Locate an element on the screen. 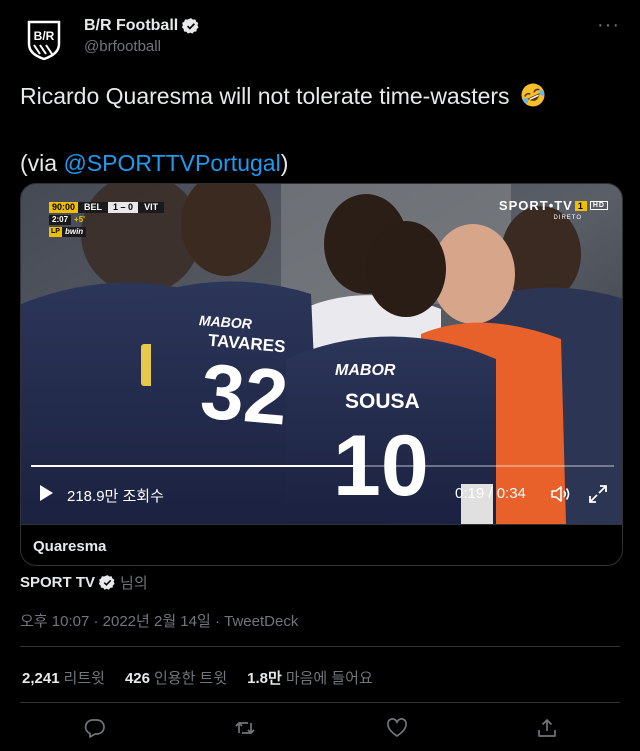 This screenshot has width=640, height=751. tweet-time: 오후 10:07 is located at coordinates (54, 621).